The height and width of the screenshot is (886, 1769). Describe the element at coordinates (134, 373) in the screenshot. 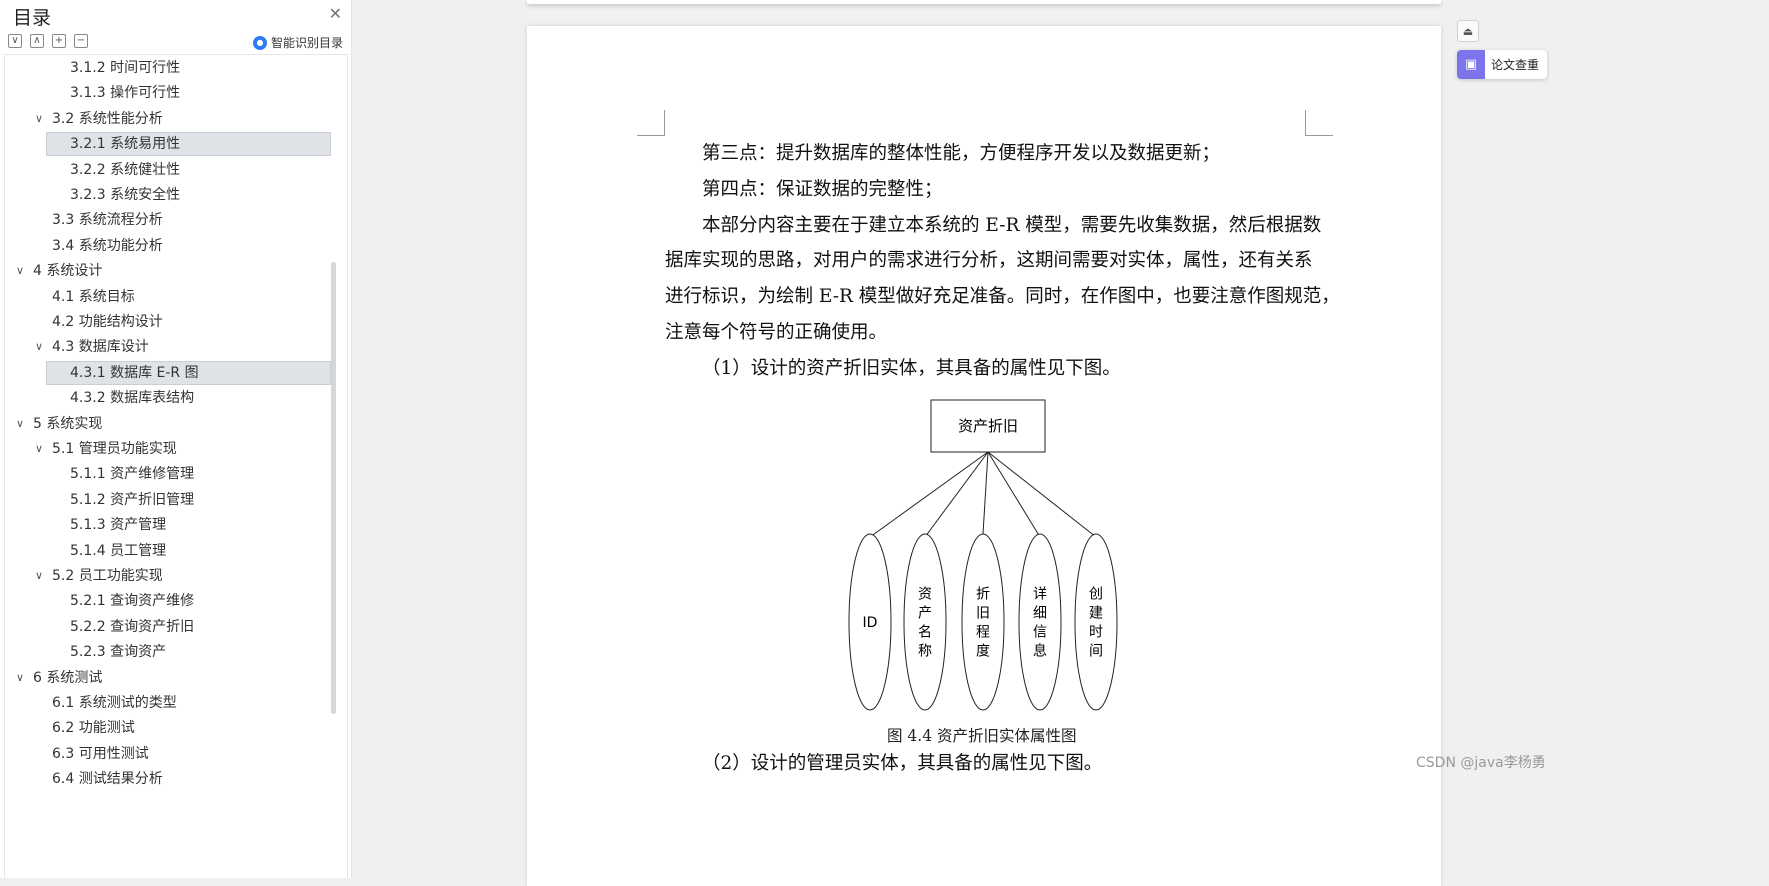

I see `toc-item: 4.3.1 数据库 E-R 图` at that location.